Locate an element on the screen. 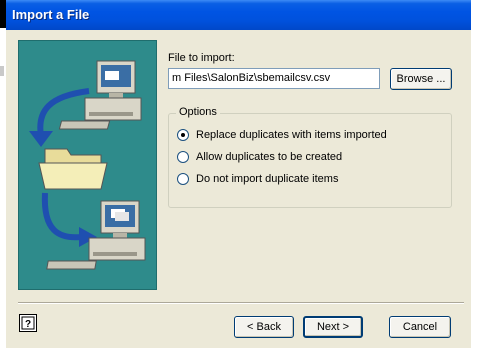 Image resolution: width=478 pixels, height=348 pixels. radio-allow-duplicates: Allow duplicates to be created is located at coordinates (259, 157).